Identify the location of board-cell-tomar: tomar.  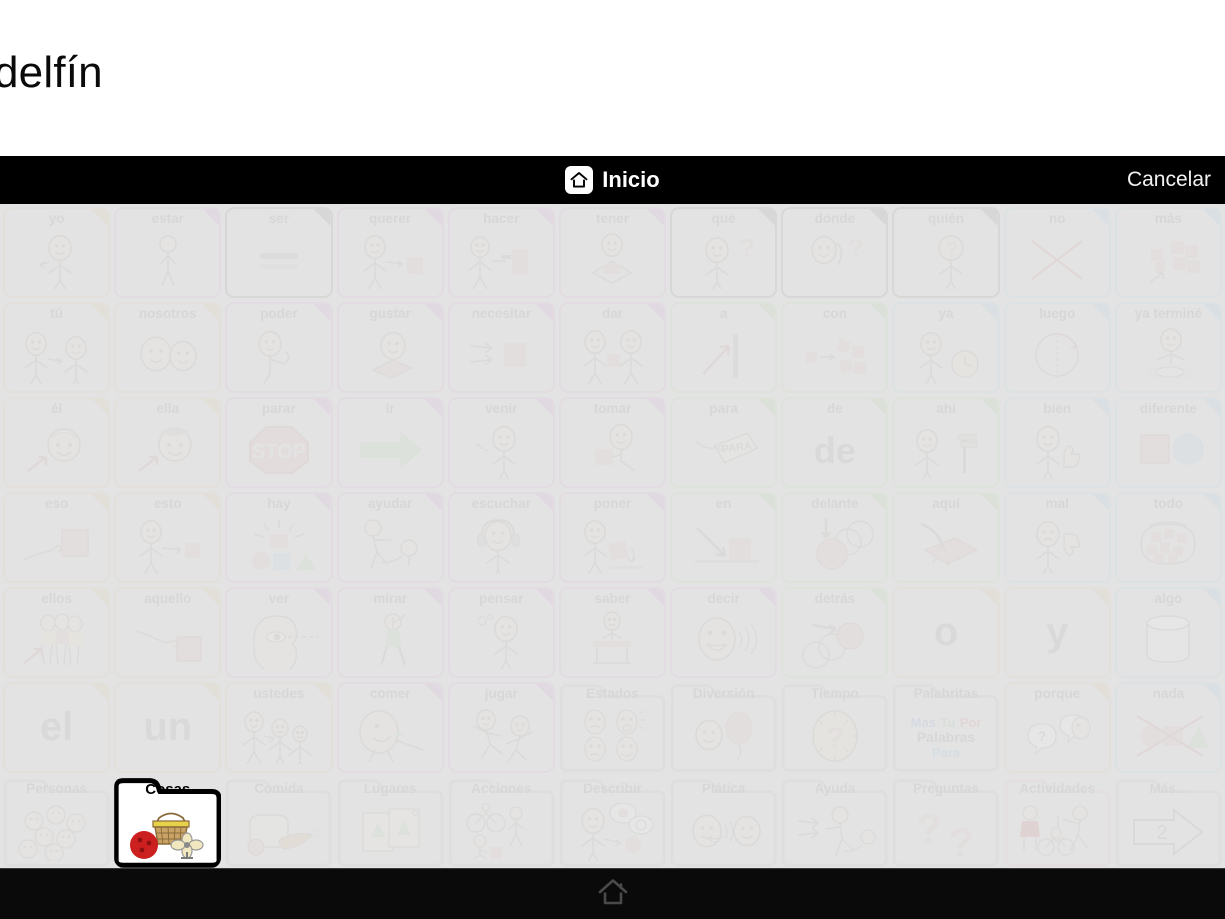
(612, 442).